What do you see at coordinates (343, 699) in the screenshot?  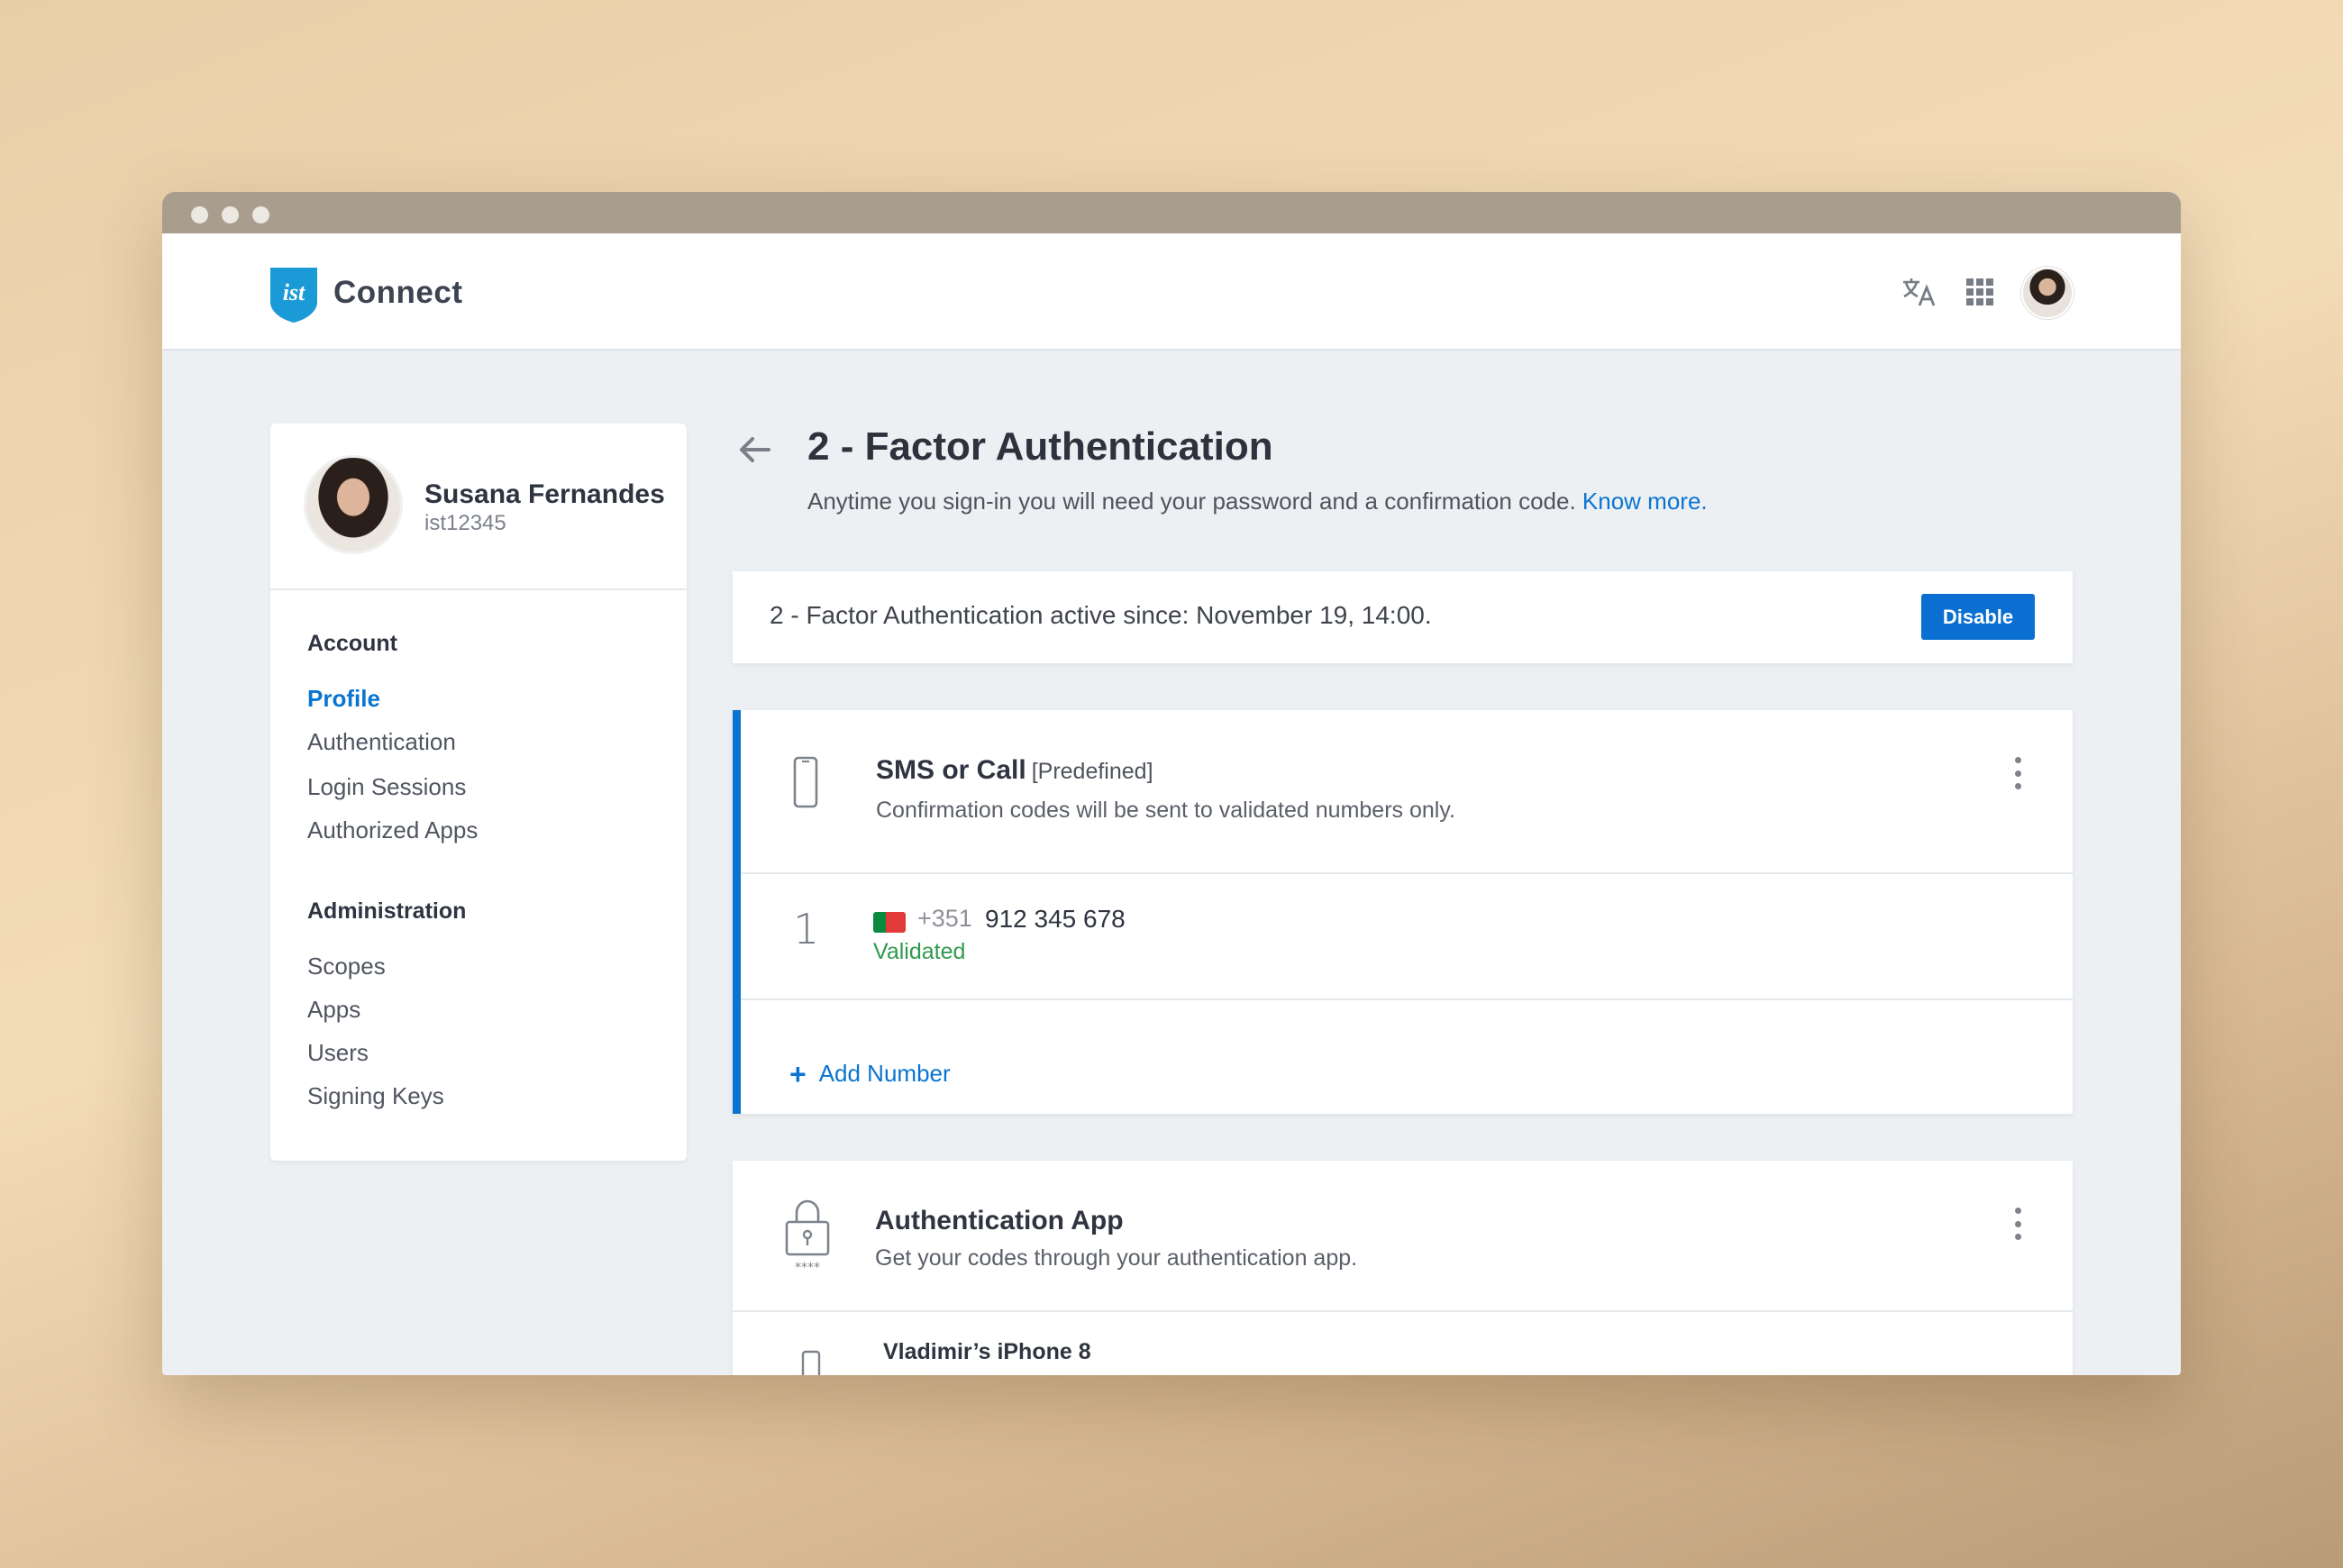 I see `sidebar-item-profile: Profile` at bounding box center [343, 699].